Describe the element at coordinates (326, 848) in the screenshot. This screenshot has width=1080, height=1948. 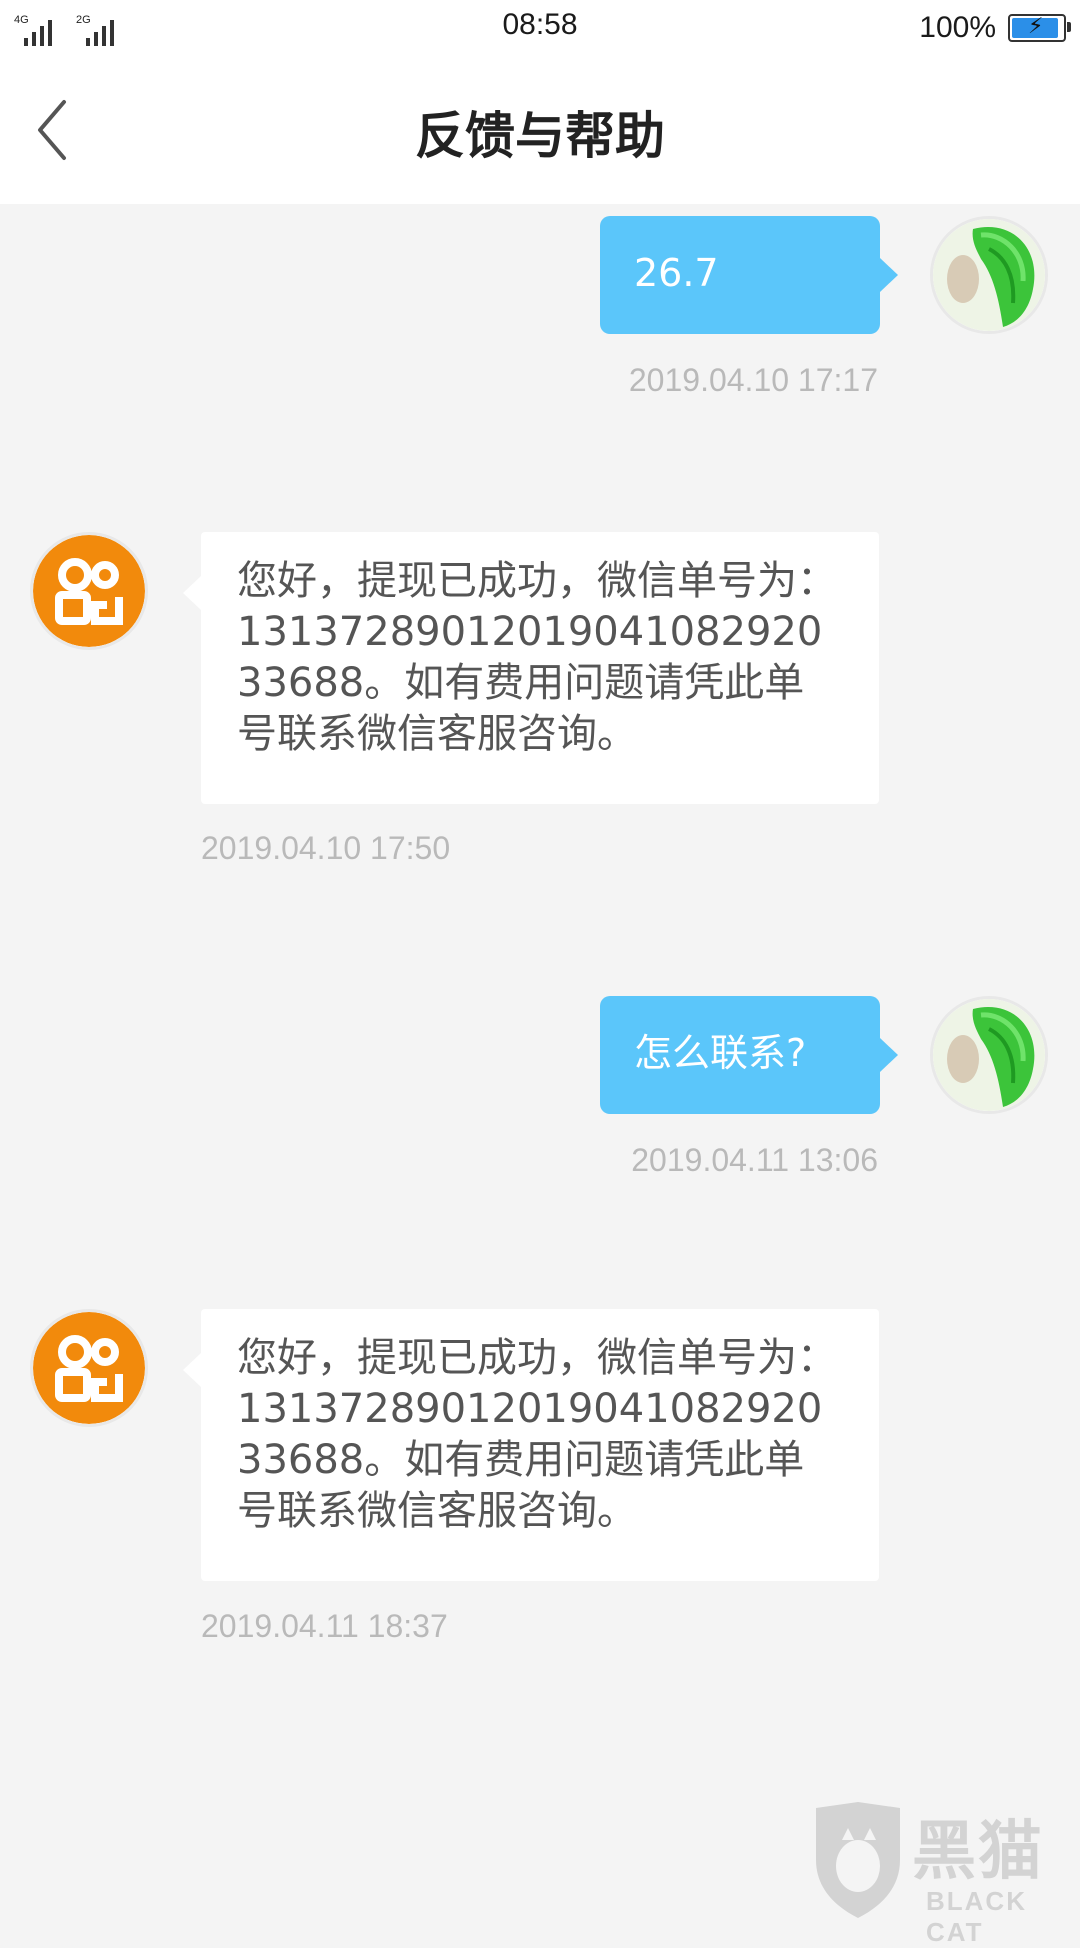
I see `message-timestamp: 2019.04.10 17:50` at that location.